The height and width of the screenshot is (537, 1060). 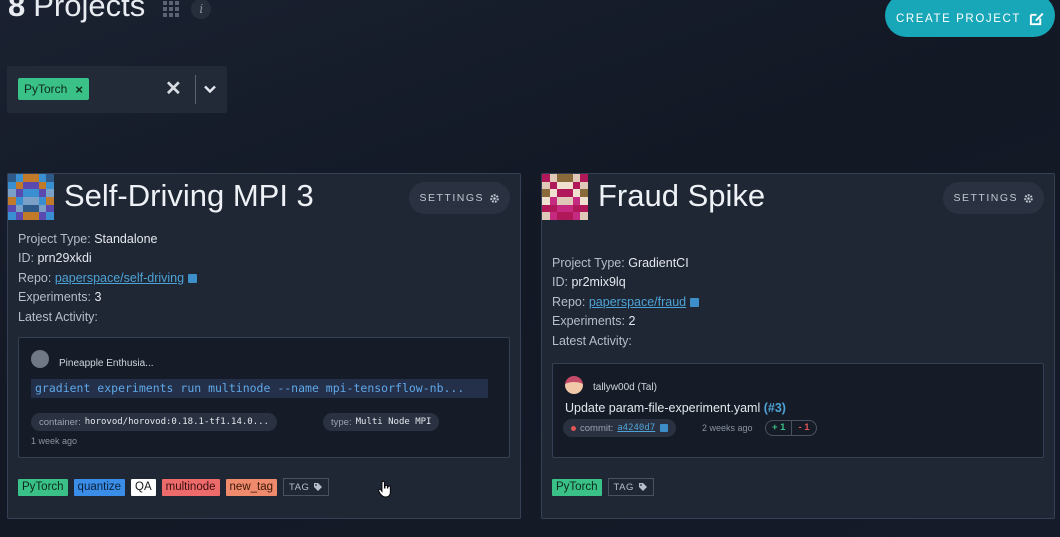 I want to click on tag-list: PyTorch quantize QA multinode new_tag TAG, so click(x=174, y=487).